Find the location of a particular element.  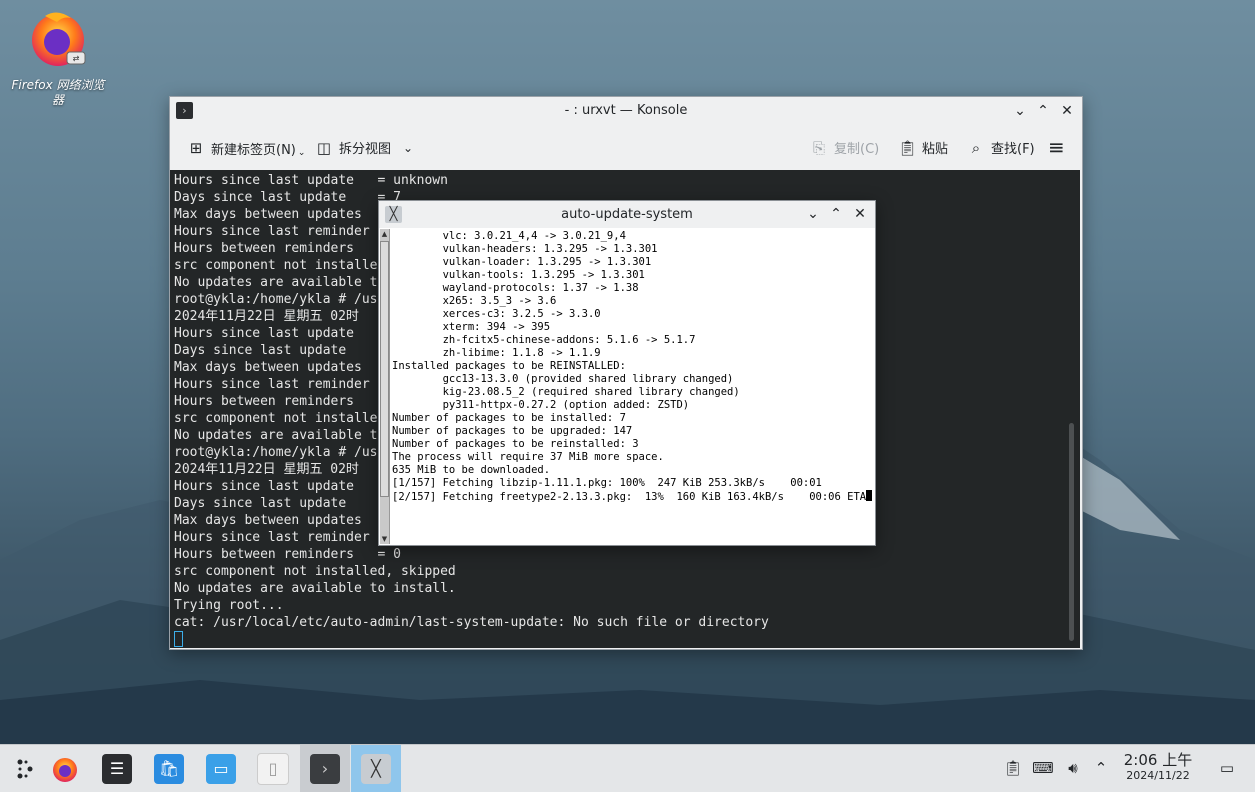

scrollbar-thumb is located at coordinates (384, 369).